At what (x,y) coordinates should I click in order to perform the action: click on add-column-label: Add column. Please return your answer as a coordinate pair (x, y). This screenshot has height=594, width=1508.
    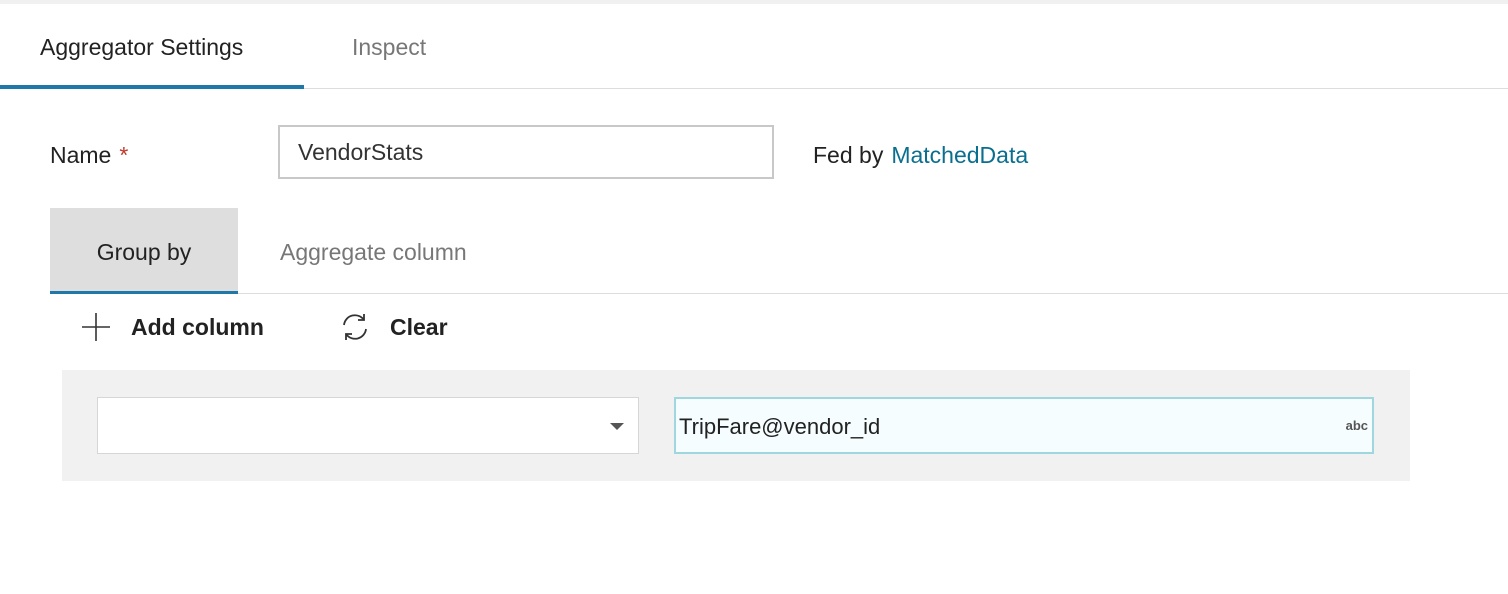
    Looking at the image, I should click on (197, 326).